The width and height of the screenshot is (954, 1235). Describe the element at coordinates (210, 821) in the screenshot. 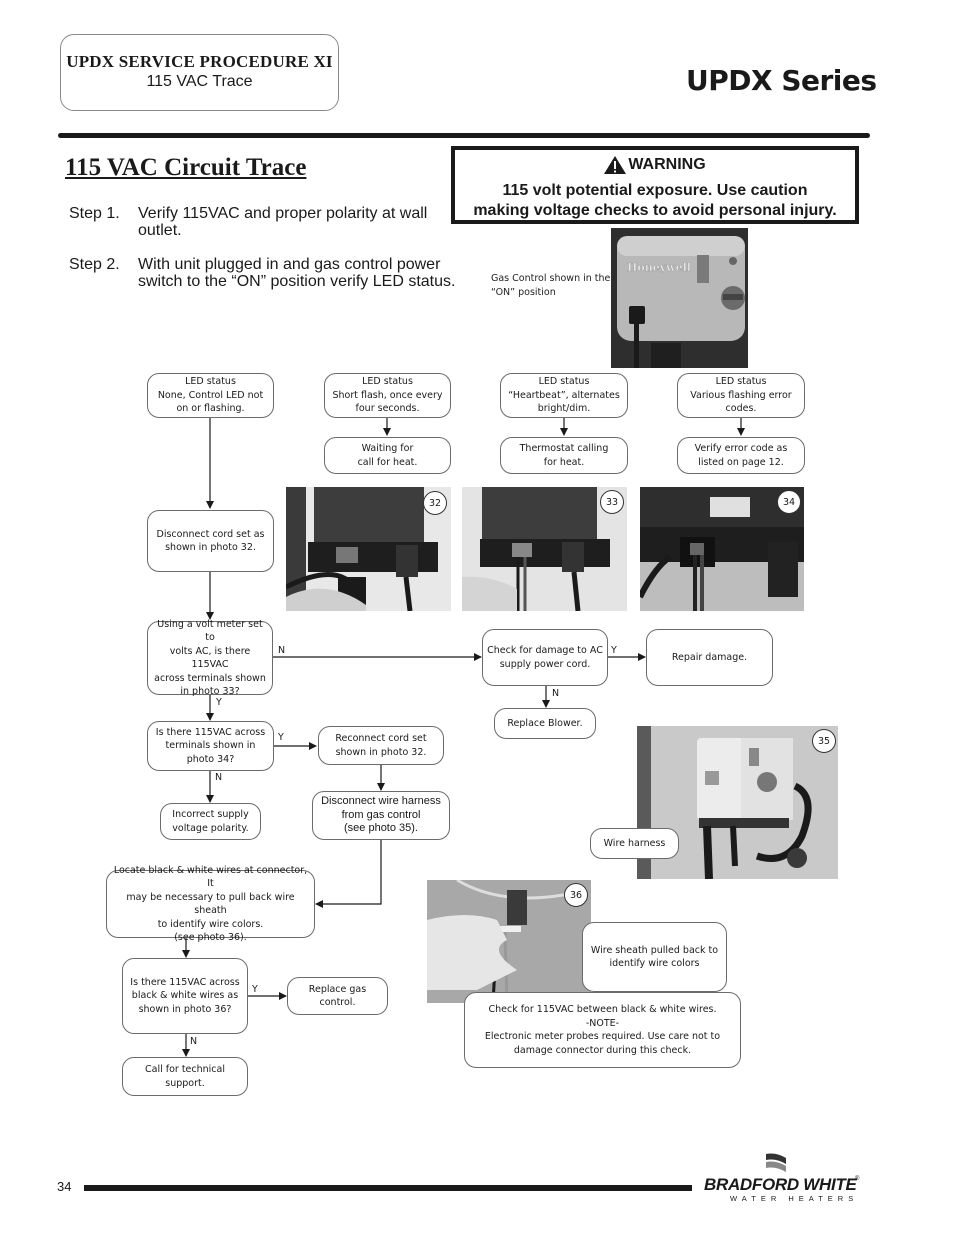

I see `incorrect-polarity-box: Incorrect supply voltage polarity.` at that location.